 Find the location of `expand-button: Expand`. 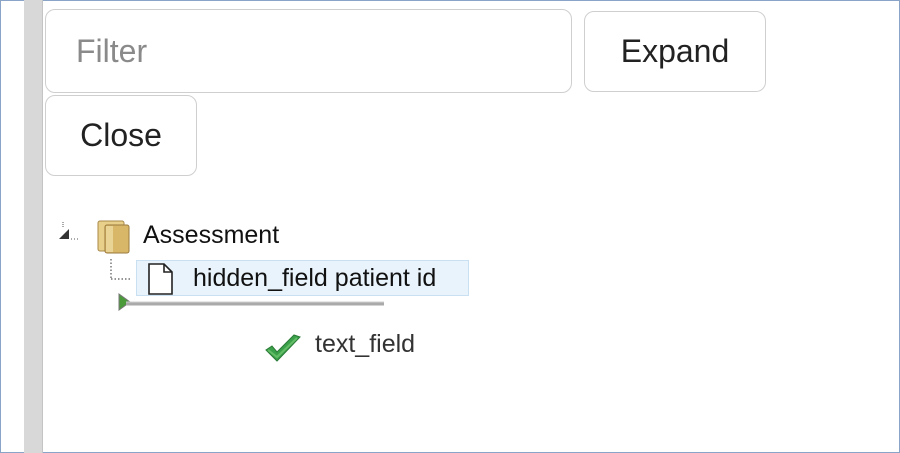

expand-button: Expand is located at coordinates (675, 51).